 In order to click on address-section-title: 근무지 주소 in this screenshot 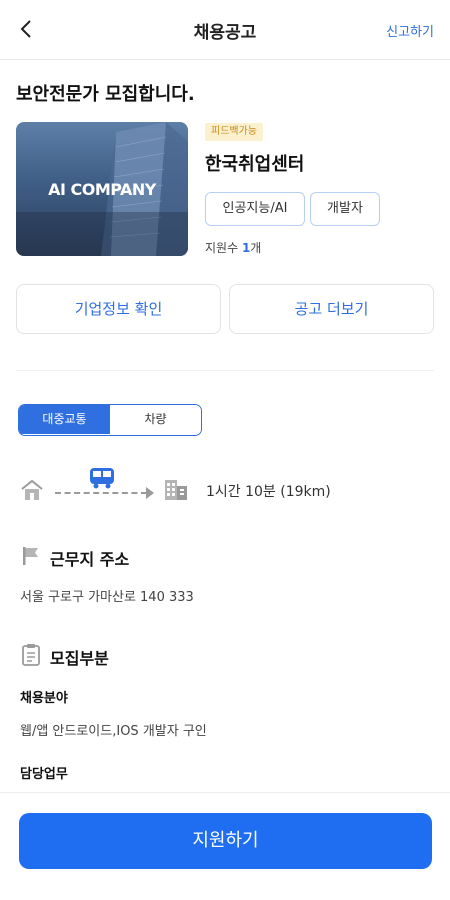, I will do `click(90, 559)`.